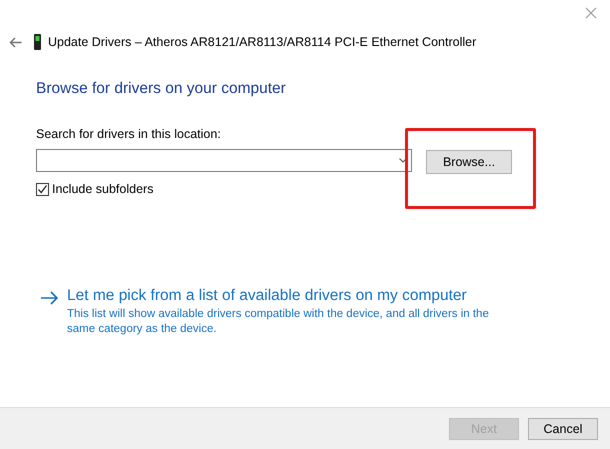 This screenshot has width=610, height=449. I want to click on caret-icon, so click(403, 160).